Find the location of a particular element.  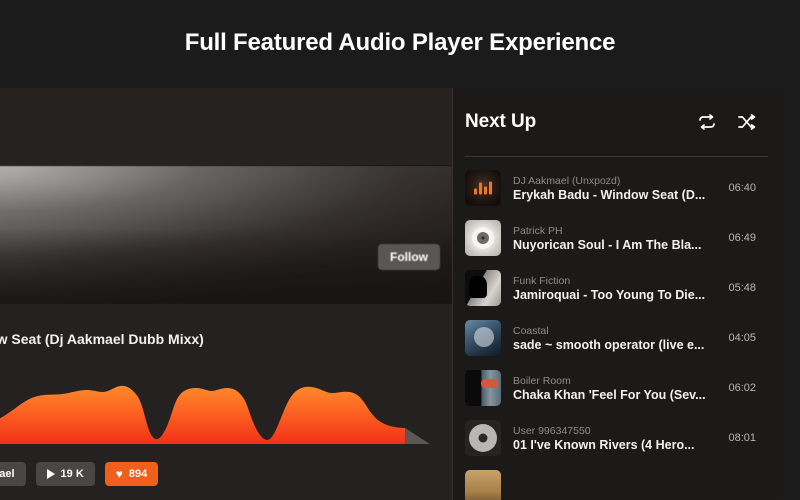

now-playing-equalizer-icon is located at coordinates (483, 188).